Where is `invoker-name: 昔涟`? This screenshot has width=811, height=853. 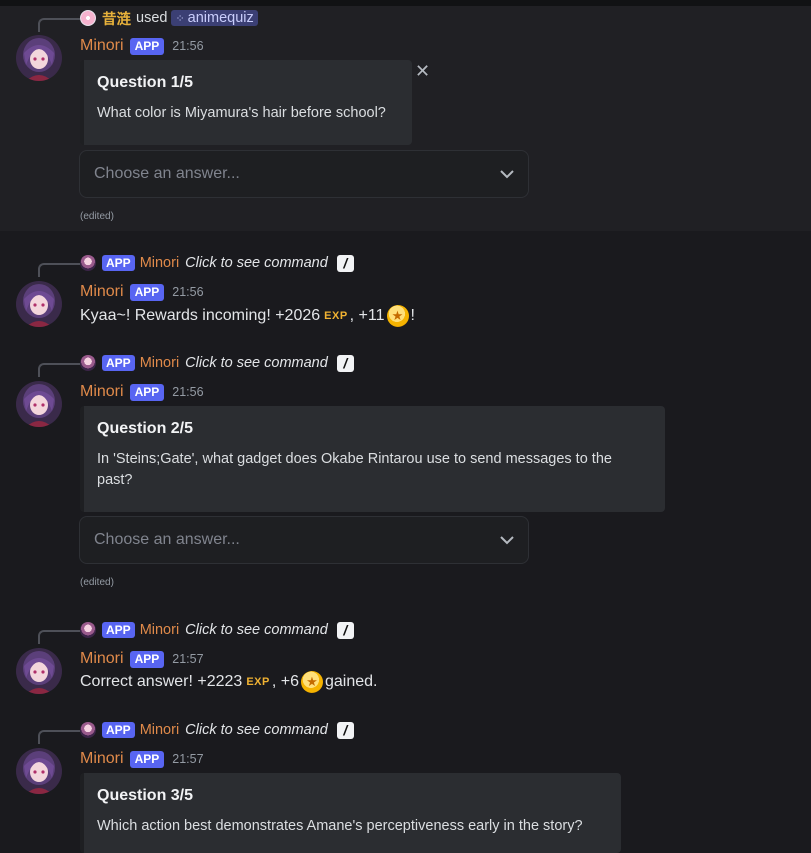
invoker-name: 昔涟 is located at coordinates (116, 18).